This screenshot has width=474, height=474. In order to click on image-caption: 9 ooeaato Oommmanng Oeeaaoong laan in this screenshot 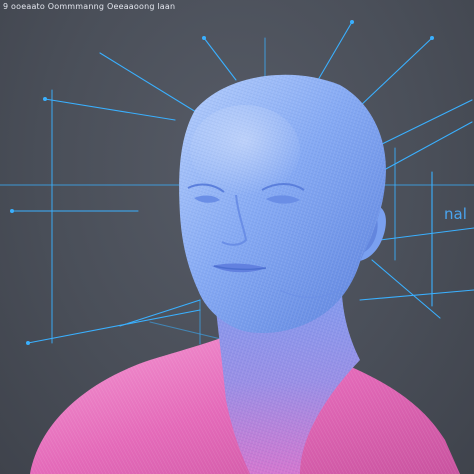, I will do `click(89, 6)`.